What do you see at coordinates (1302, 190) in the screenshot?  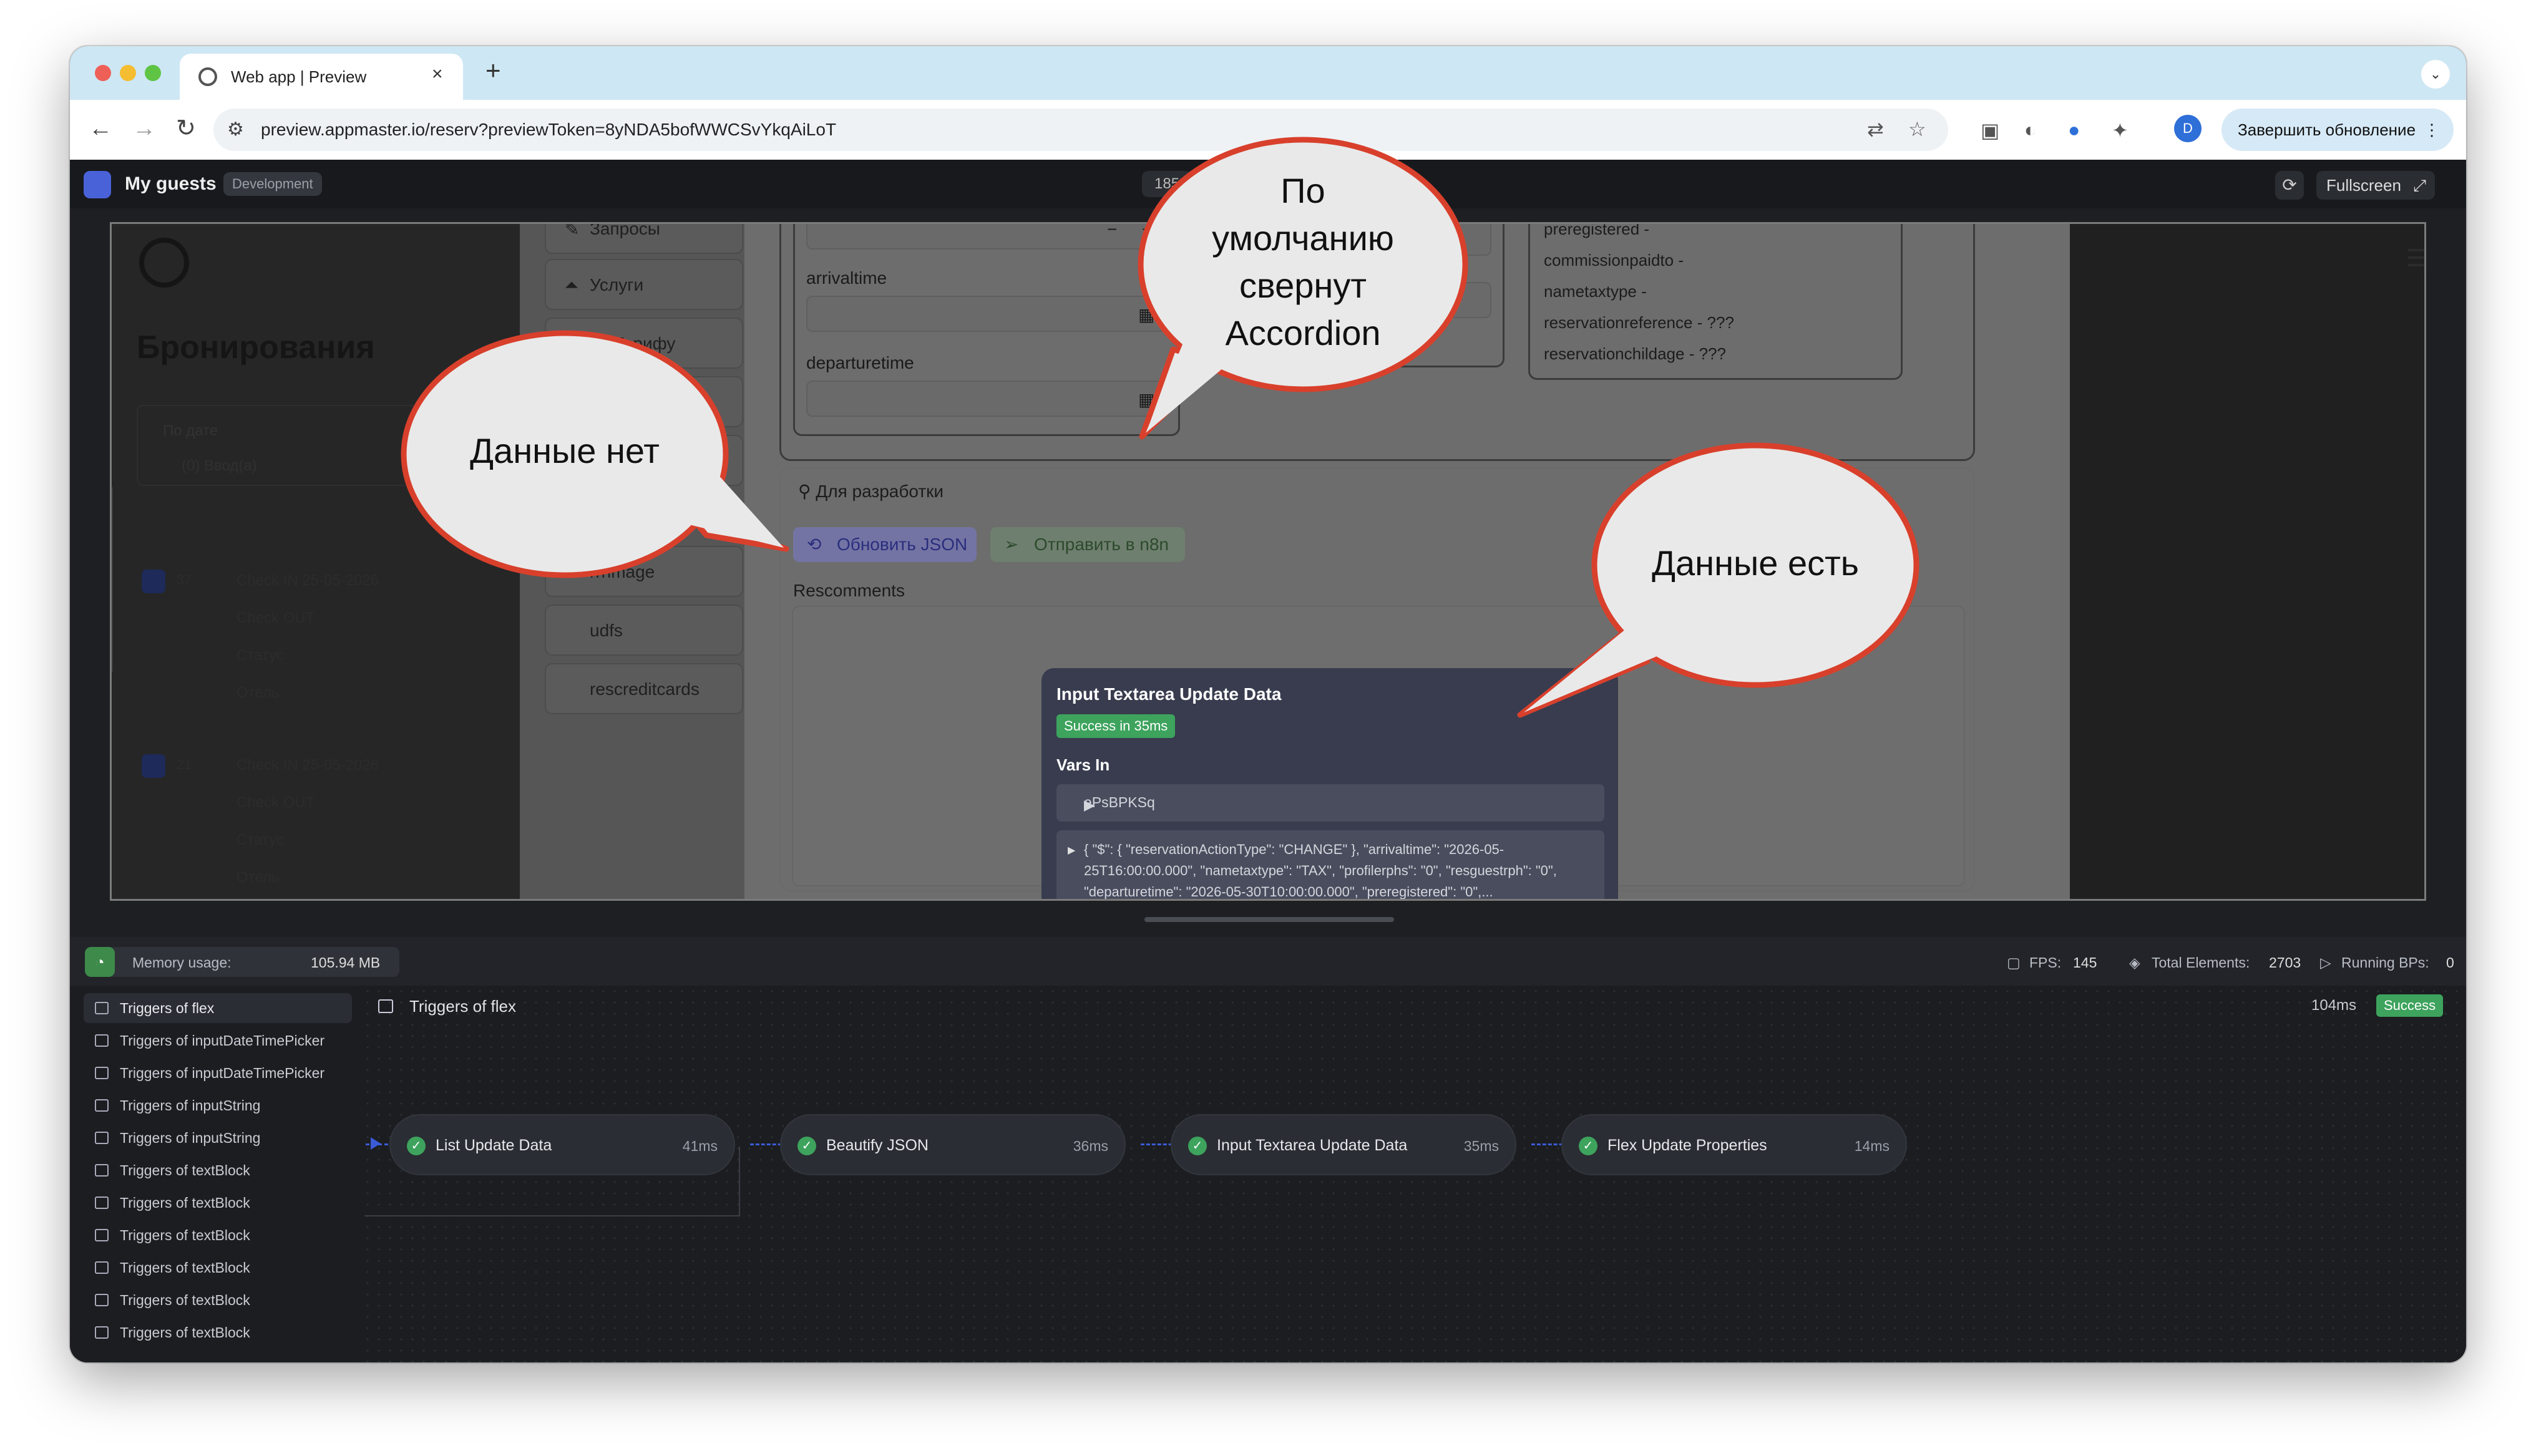 I see `callout-line: По` at bounding box center [1302, 190].